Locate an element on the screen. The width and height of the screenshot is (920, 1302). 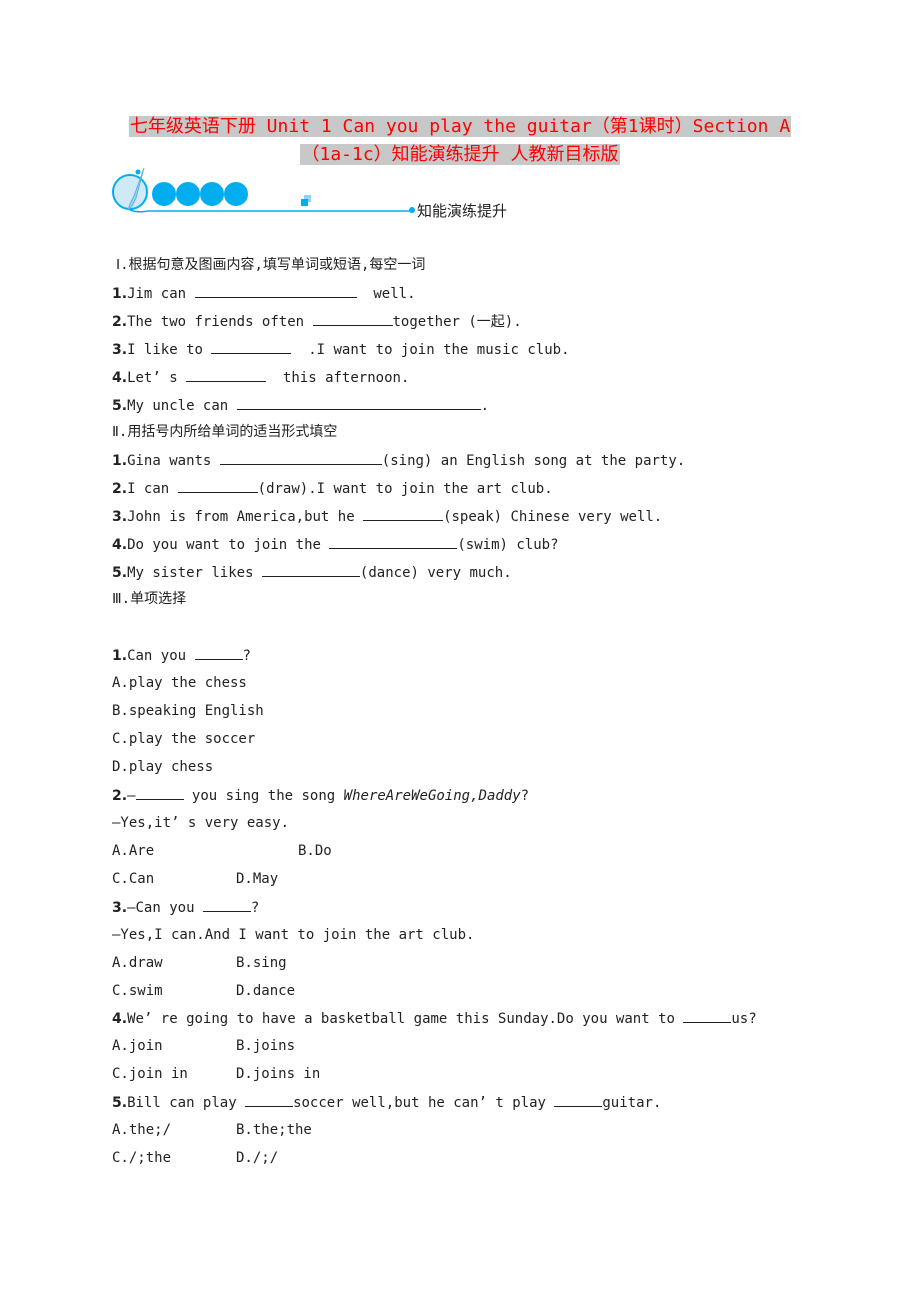
mcq-3-stem: 3.—Can you ? is located at coordinates (185, 907).